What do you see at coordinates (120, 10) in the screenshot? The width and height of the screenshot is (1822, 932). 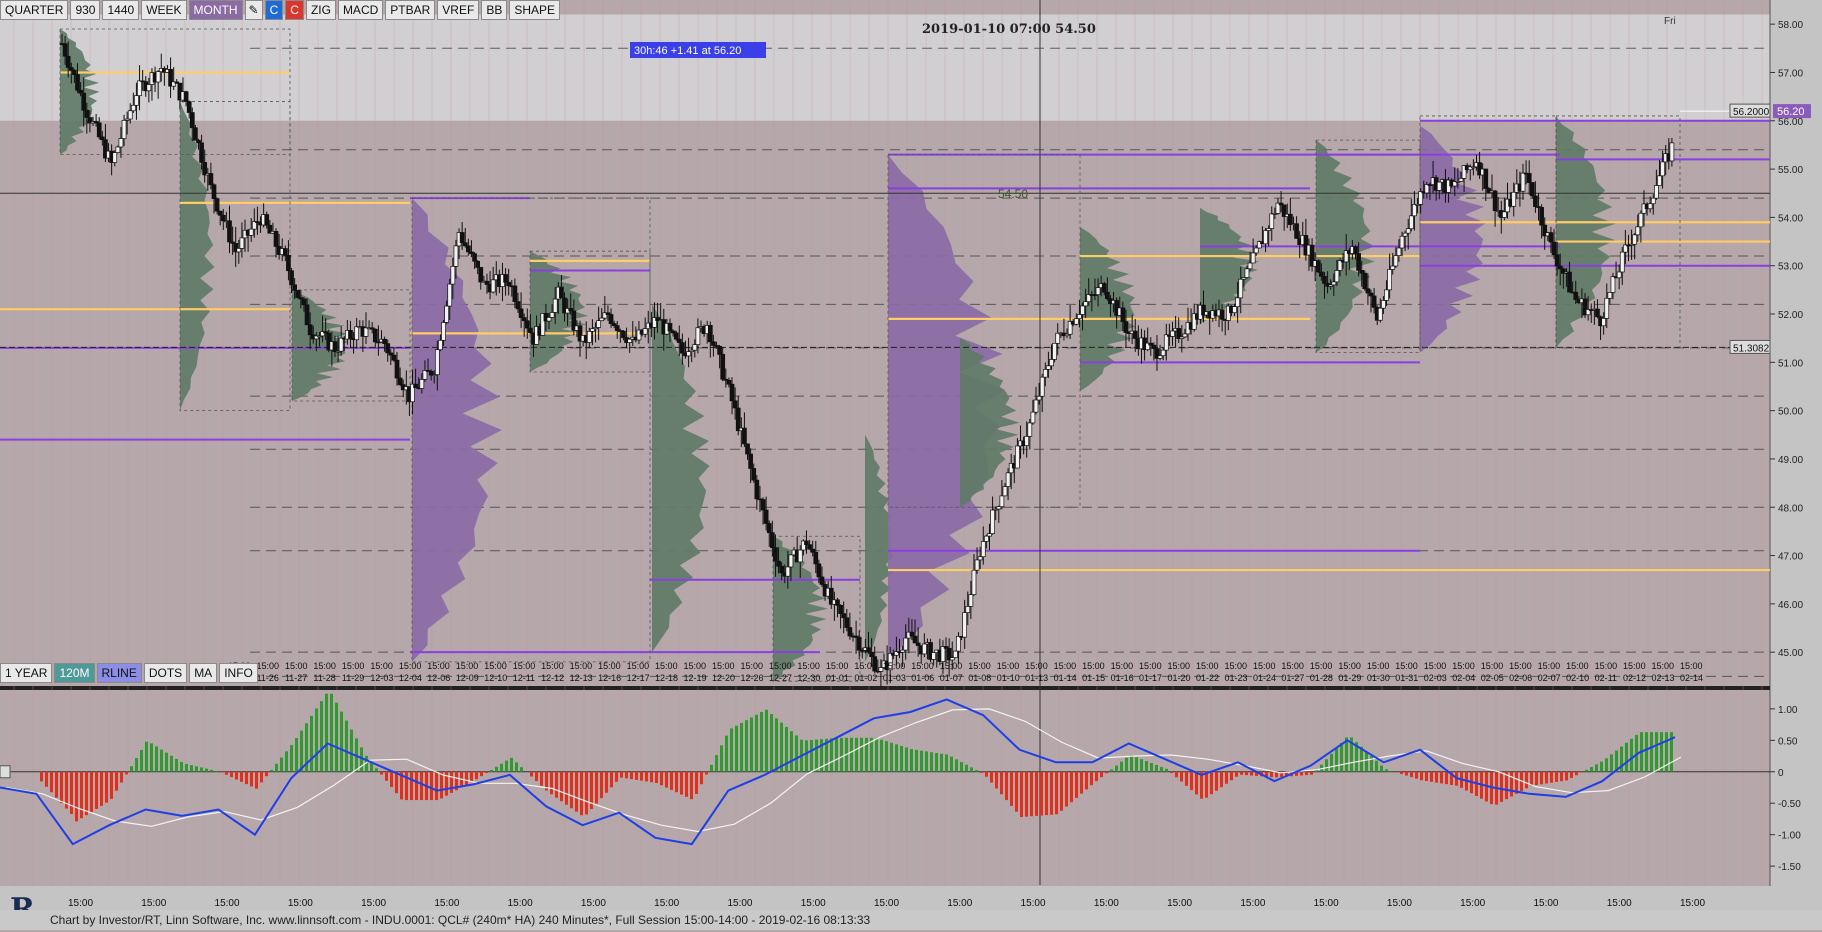 I see `toolbar-1440-button: 1440` at bounding box center [120, 10].